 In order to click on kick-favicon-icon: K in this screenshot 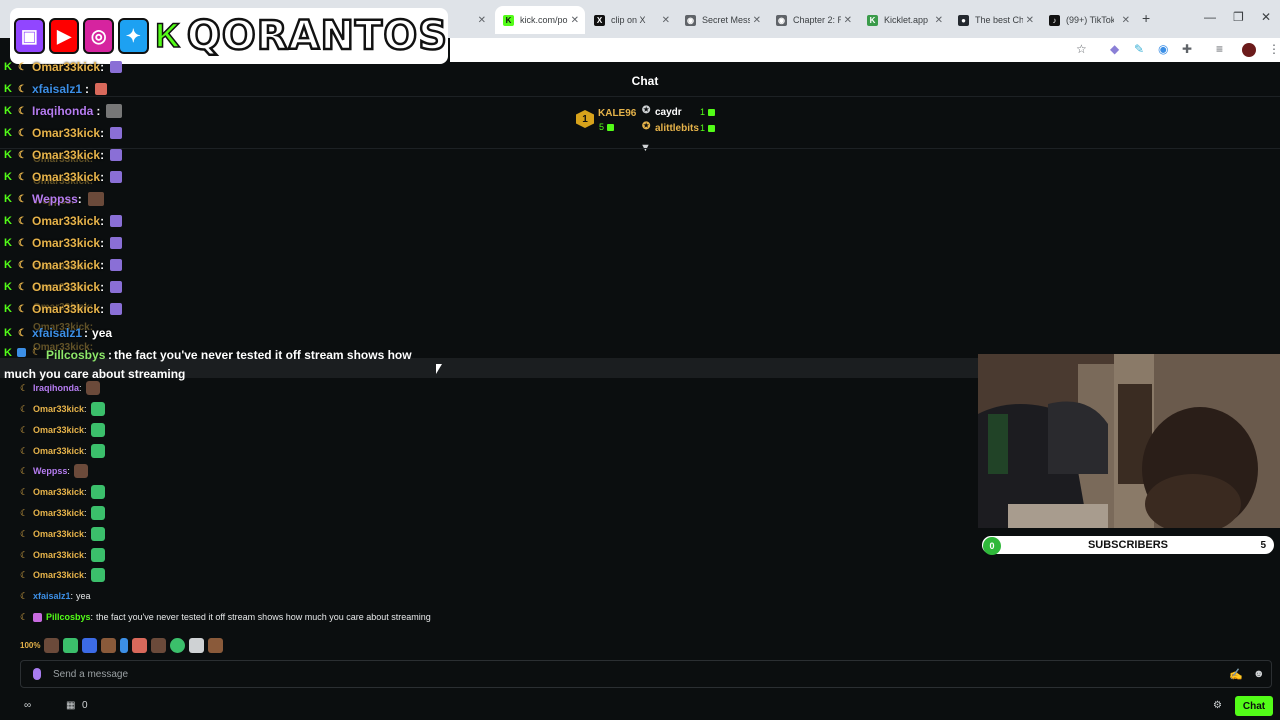, I will do `click(508, 20)`.